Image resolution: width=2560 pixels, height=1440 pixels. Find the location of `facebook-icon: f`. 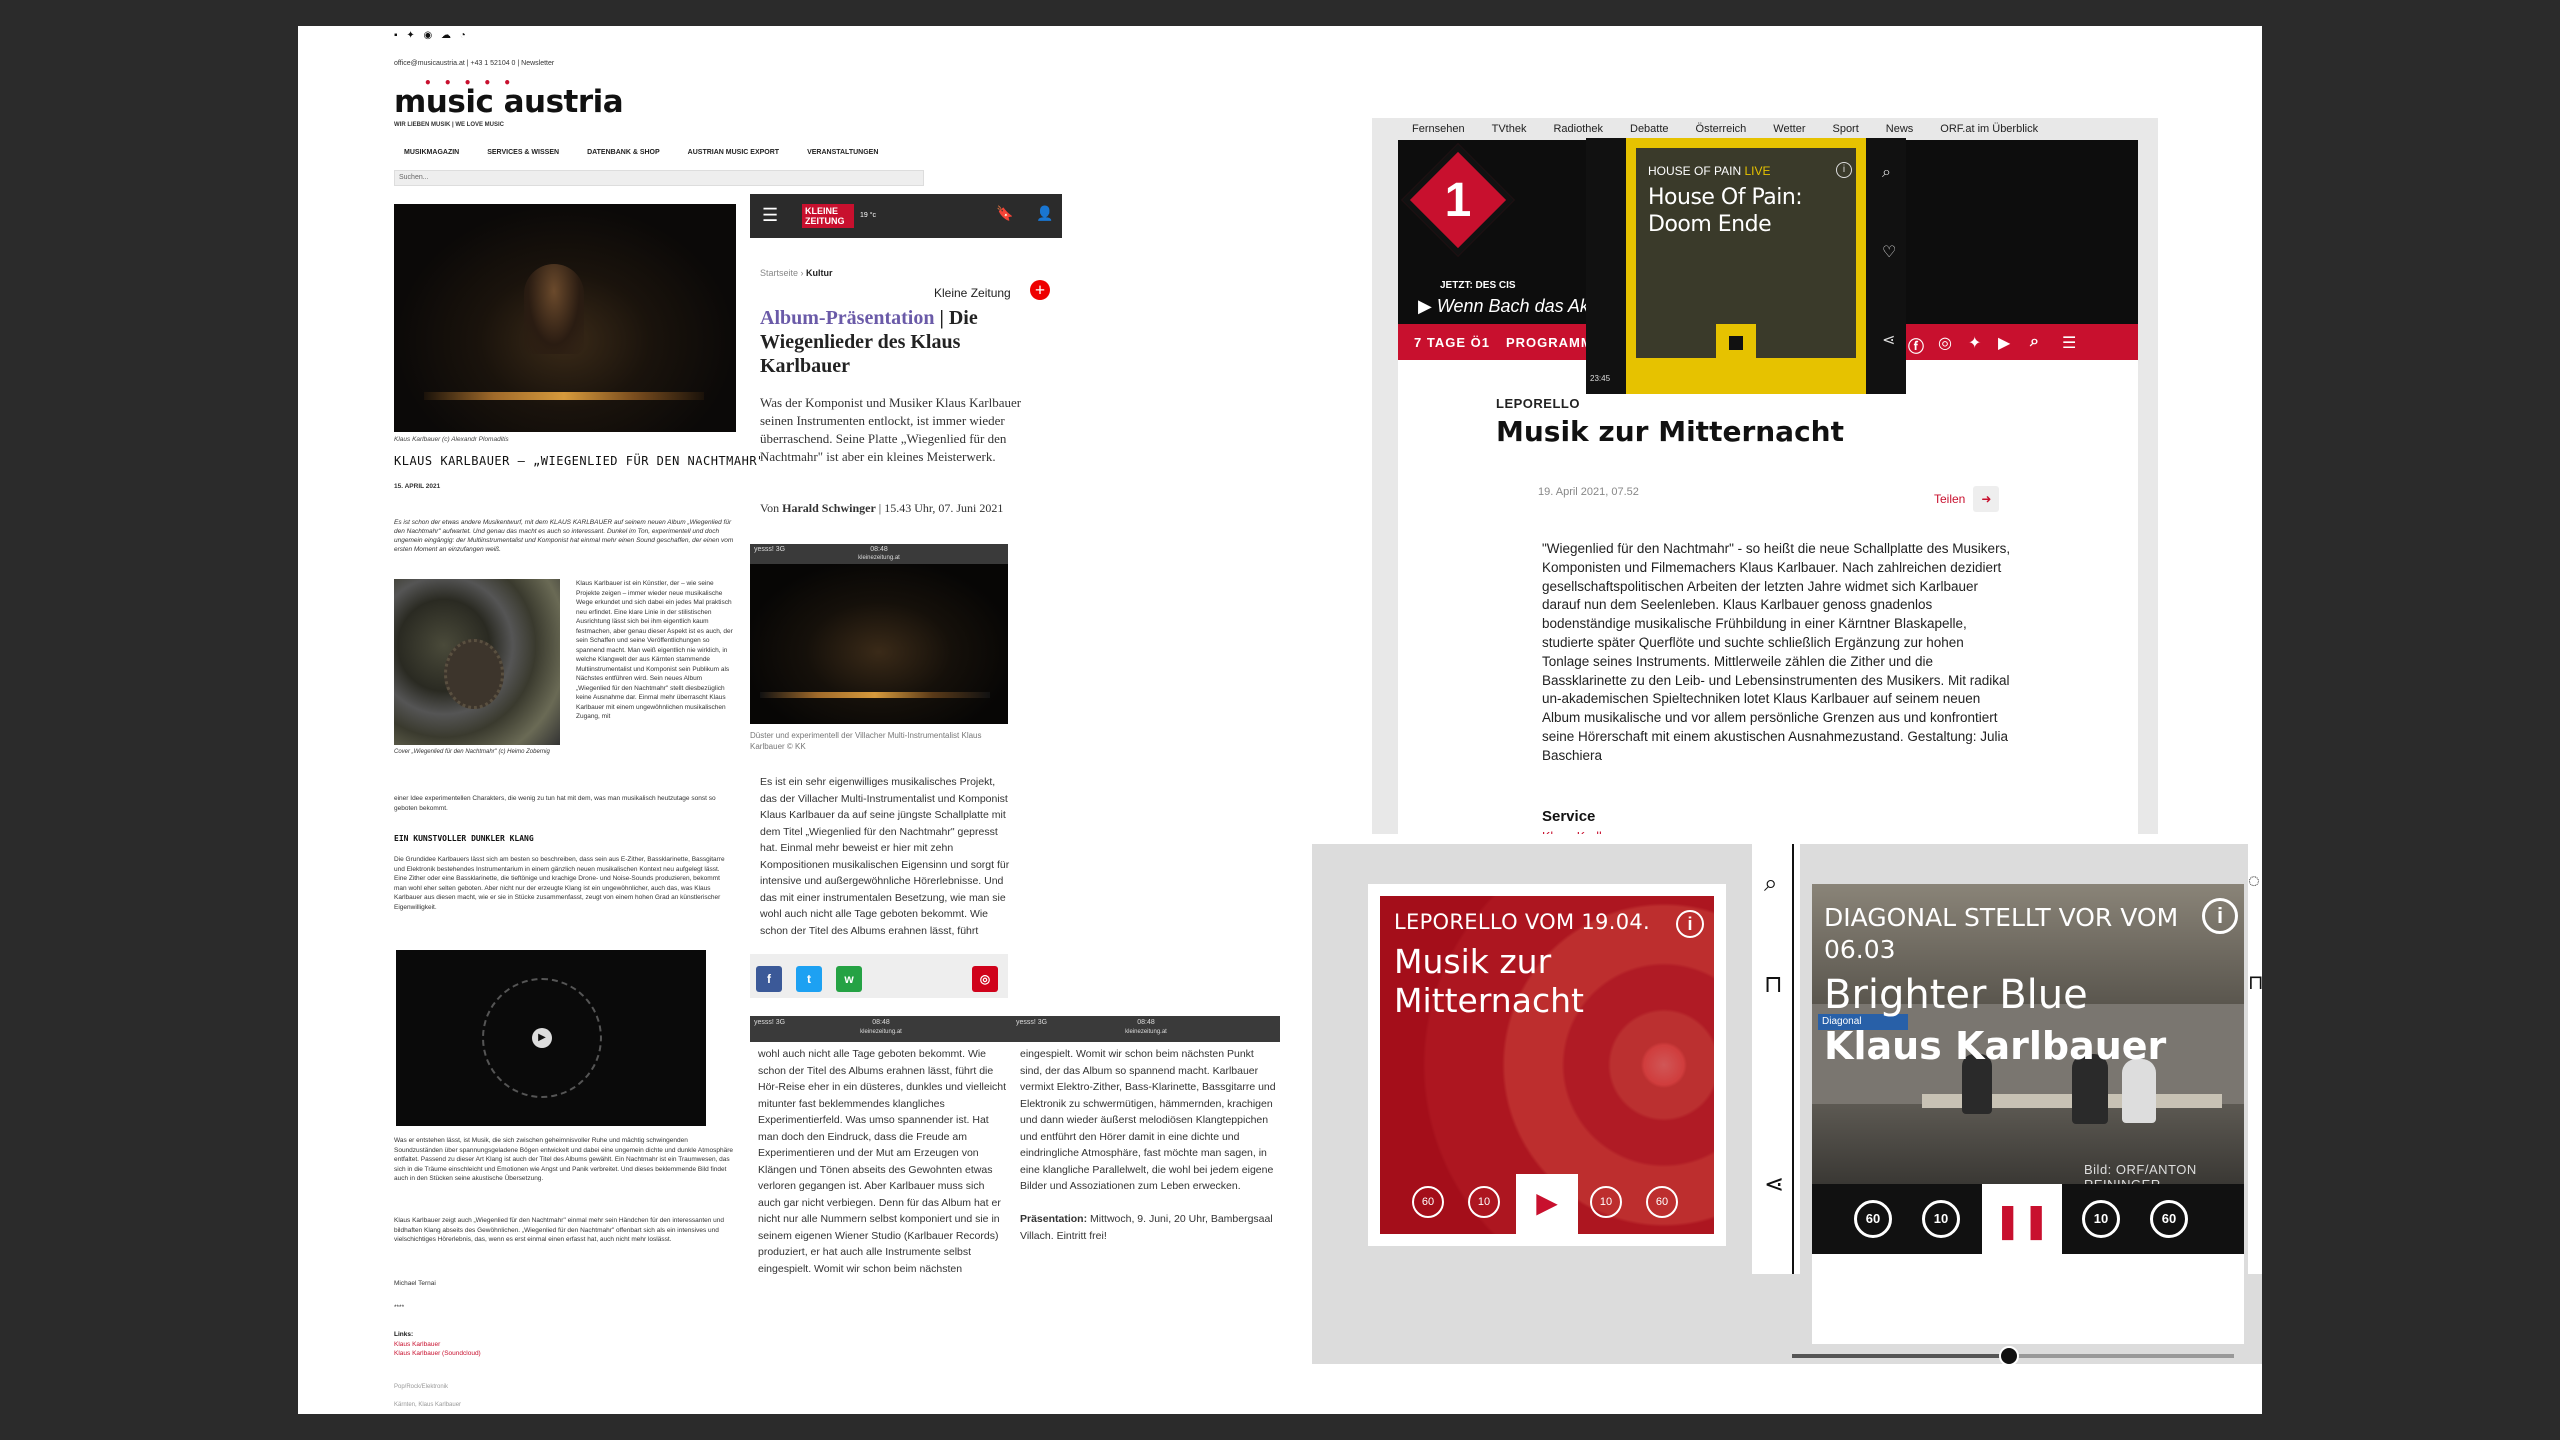

facebook-icon: f is located at coordinates (769, 979).